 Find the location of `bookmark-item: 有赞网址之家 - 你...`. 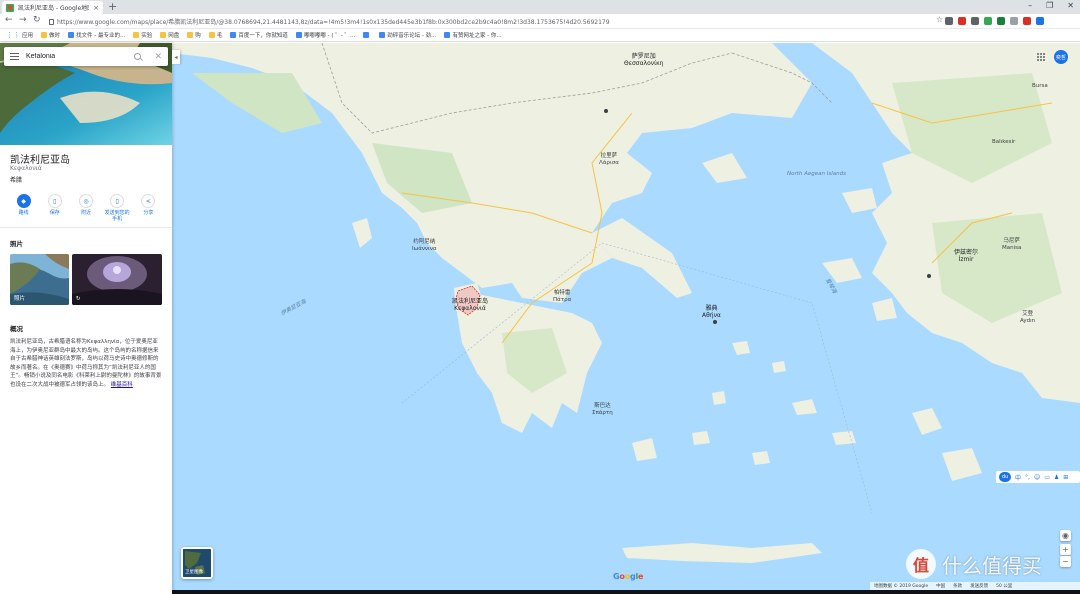

bookmark-item: 有赞网址之家 - 你... is located at coordinates (473, 35).